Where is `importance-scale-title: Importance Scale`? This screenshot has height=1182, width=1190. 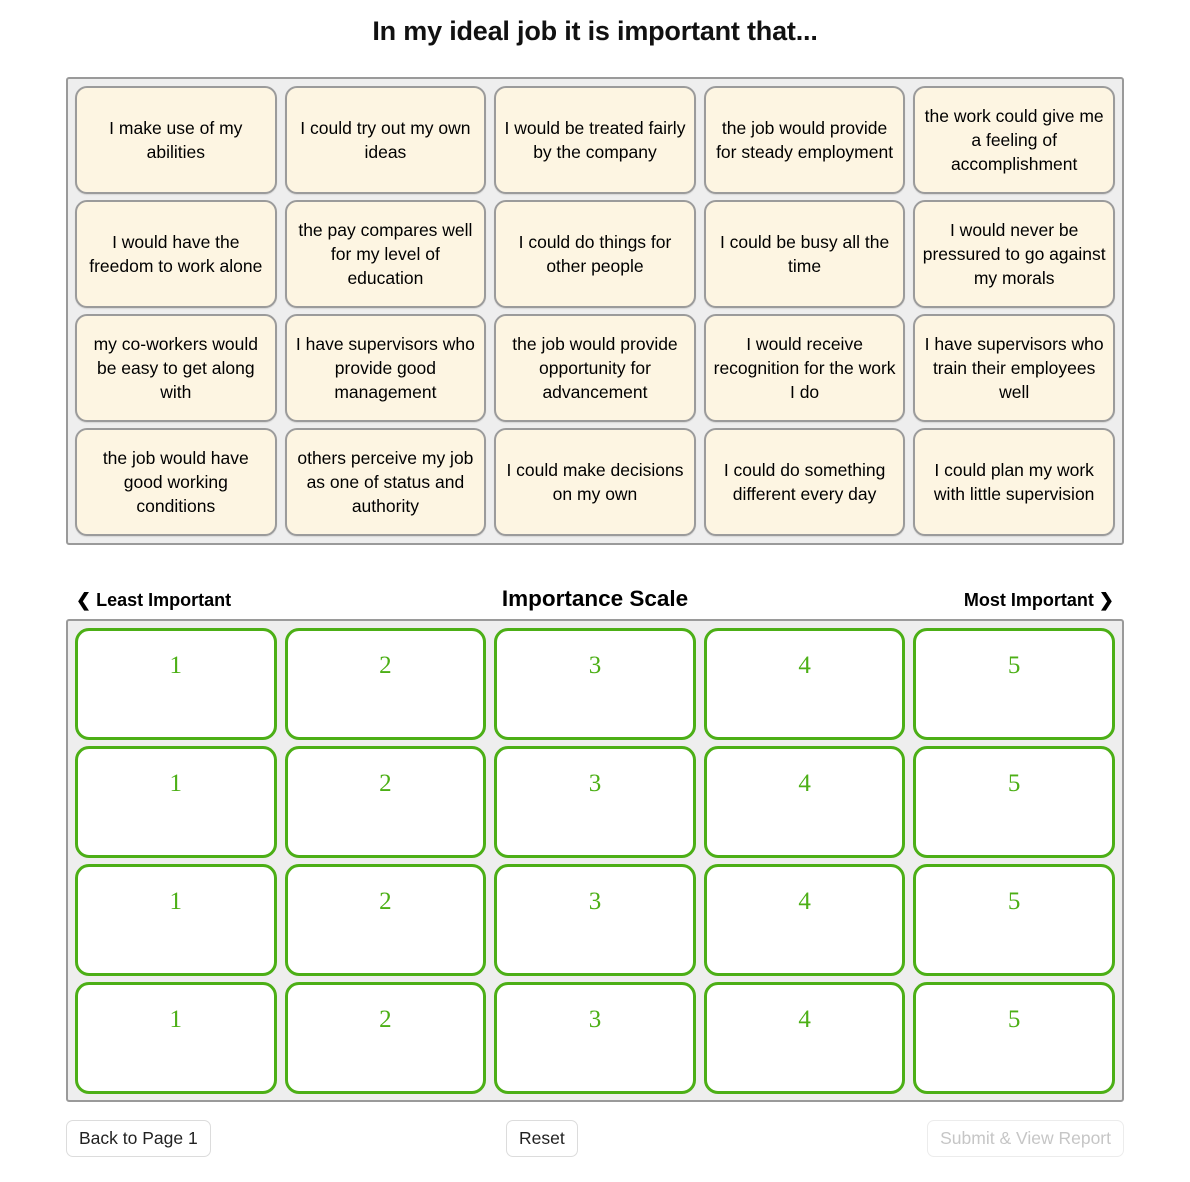 importance-scale-title: Importance Scale is located at coordinates (595, 598).